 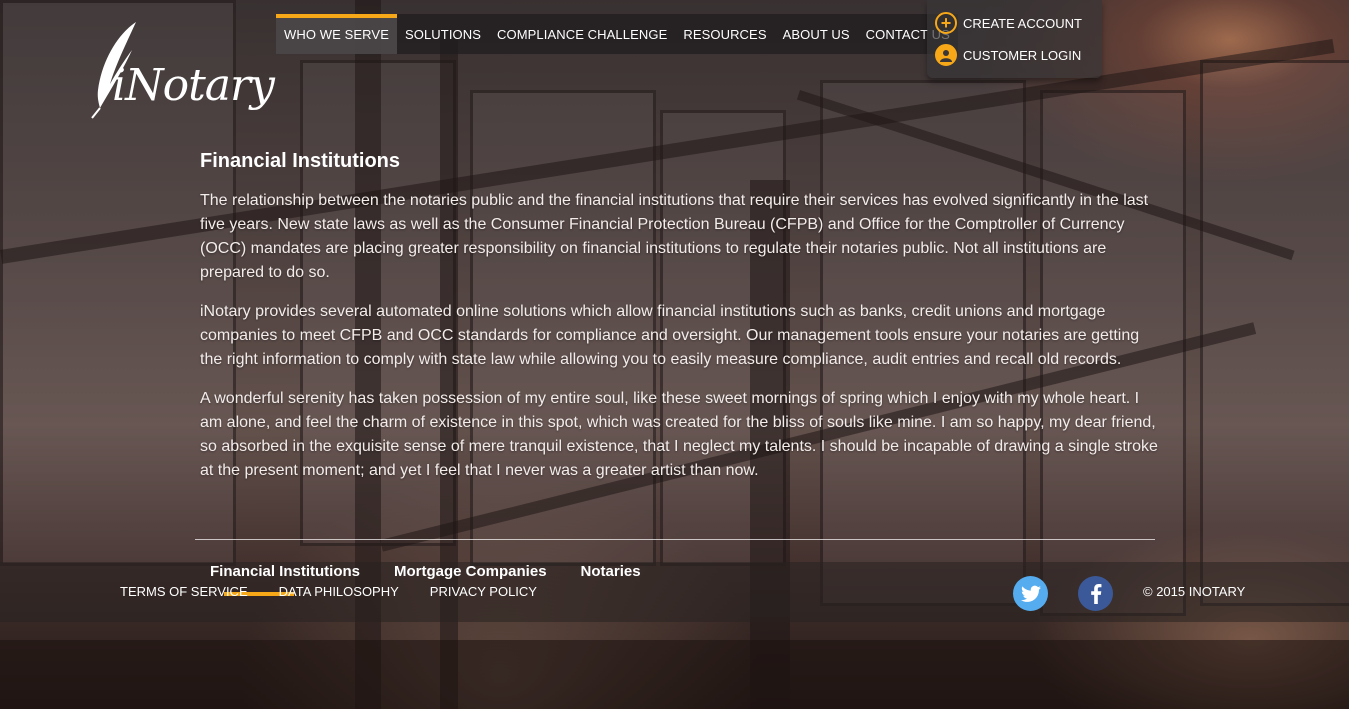 I want to click on nav-resources: RESOURCES, so click(x=724, y=34).